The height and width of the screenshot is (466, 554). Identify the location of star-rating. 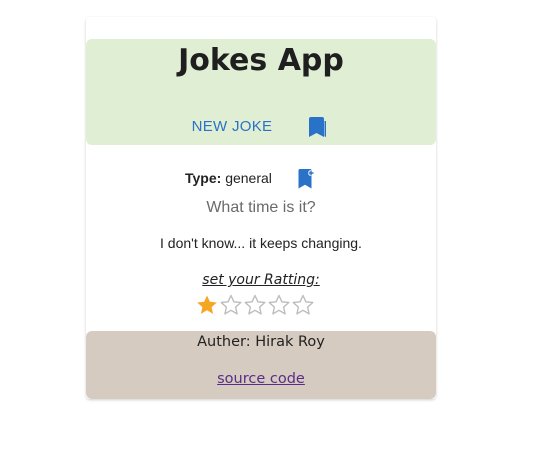
(255, 305).